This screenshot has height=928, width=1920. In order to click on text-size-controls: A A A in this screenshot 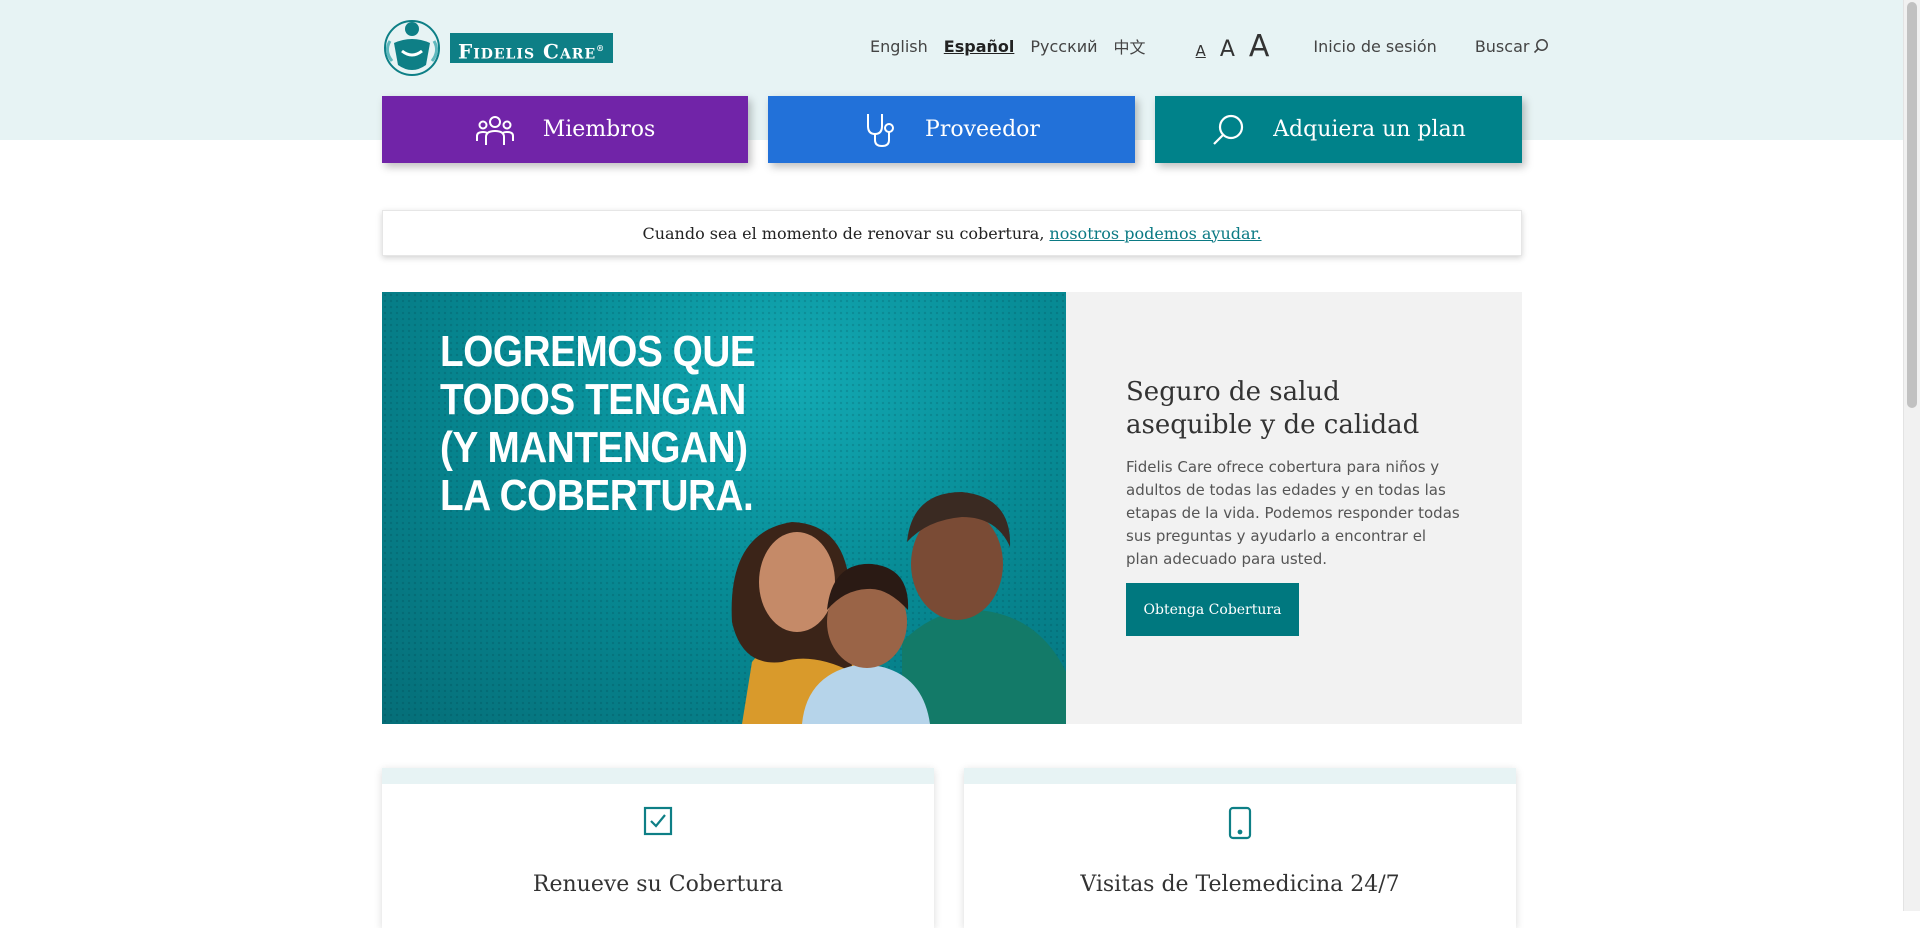, I will do `click(1233, 46)`.